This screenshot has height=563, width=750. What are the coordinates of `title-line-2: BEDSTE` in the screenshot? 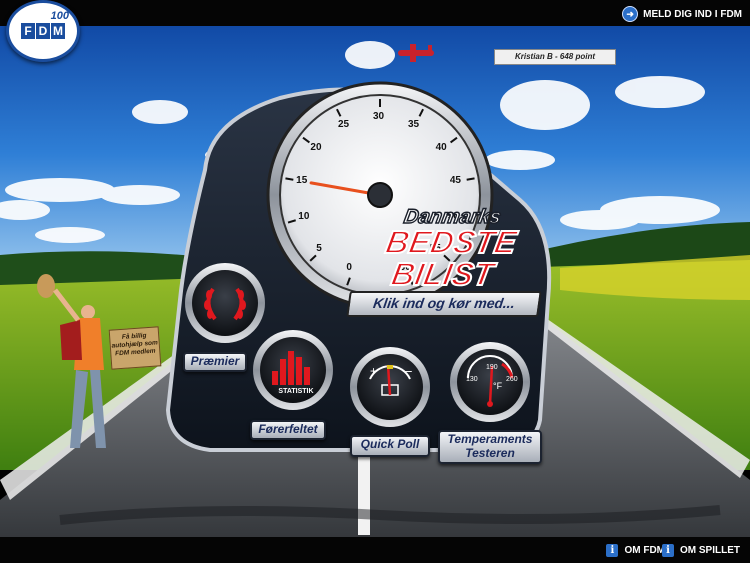 It's located at (452, 242).